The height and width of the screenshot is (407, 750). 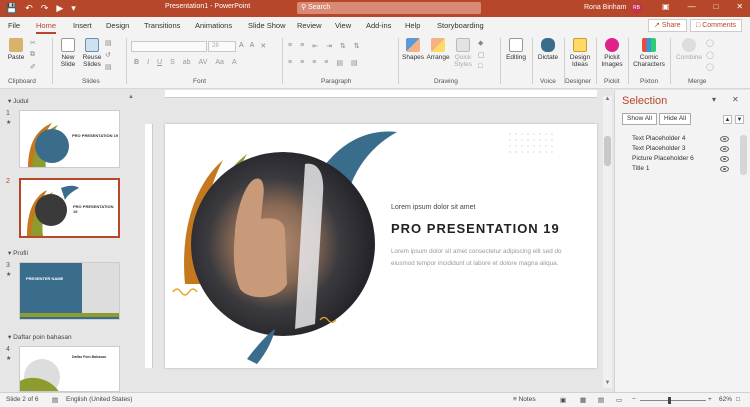 What do you see at coordinates (69, 208) in the screenshot?
I see `slide-thumbnail-2: PRO PRESENTATION 19` at bounding box center [69, 208].